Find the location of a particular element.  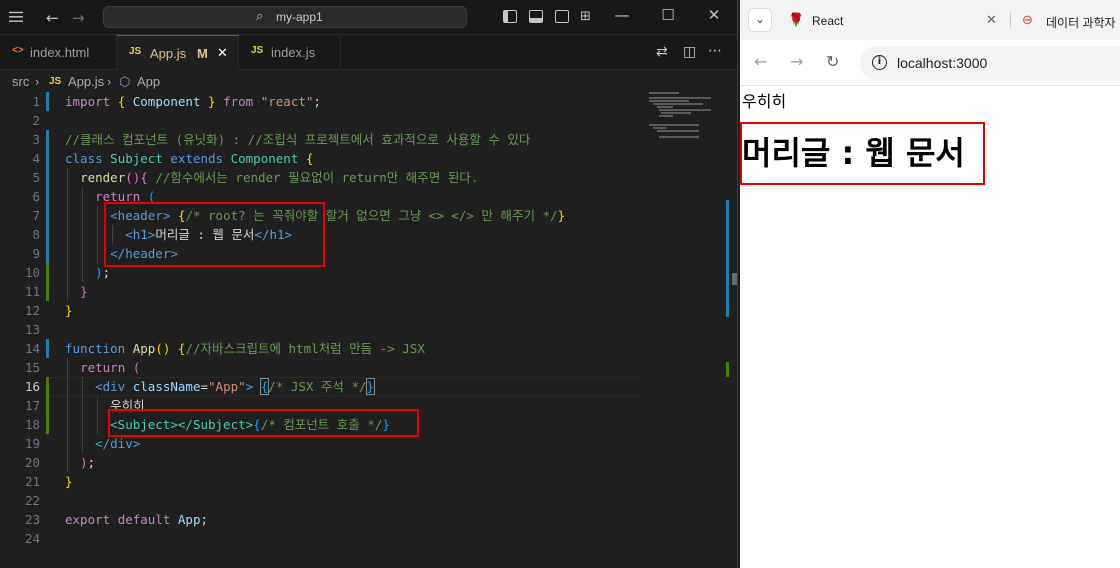

line-number: 14 is located at coordinates (32, 348).